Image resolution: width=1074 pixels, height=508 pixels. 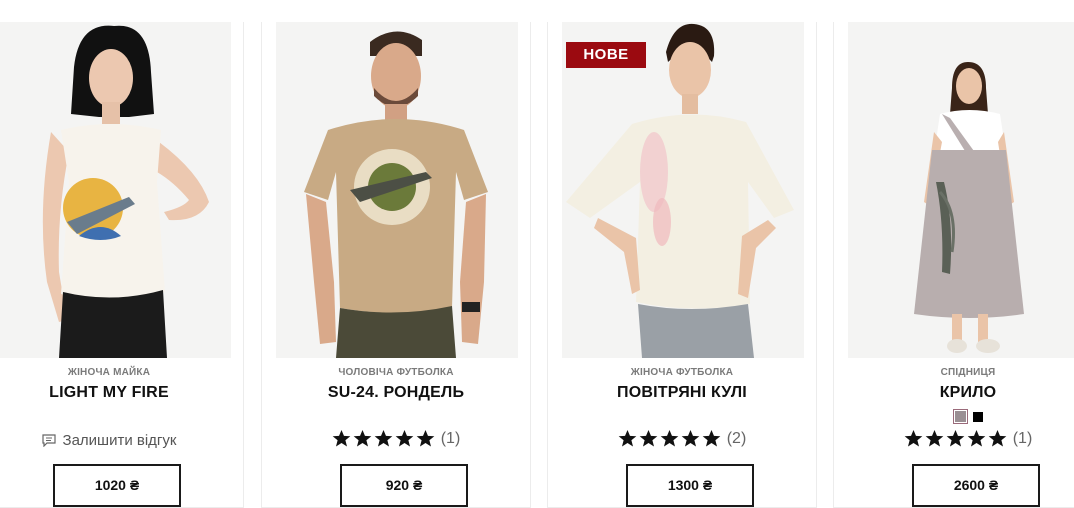 I want to click on price-button: 2600 ₴, so click(x=976, y=485).